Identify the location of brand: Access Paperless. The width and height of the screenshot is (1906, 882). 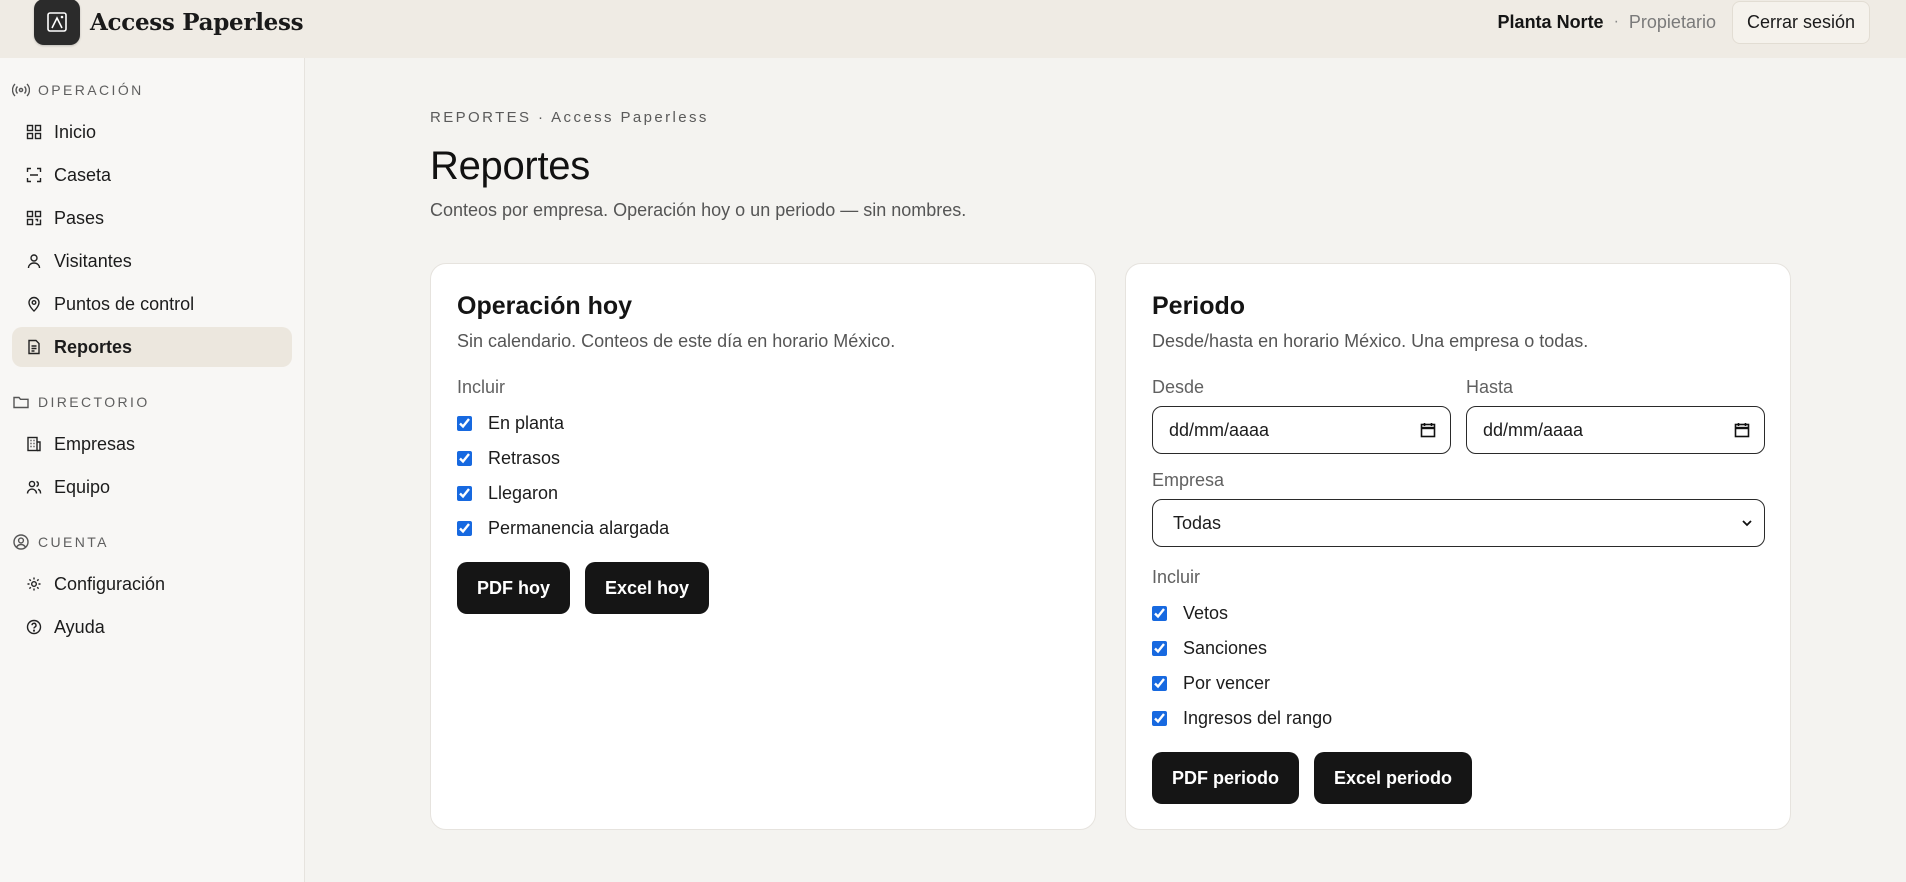
(169, 22).